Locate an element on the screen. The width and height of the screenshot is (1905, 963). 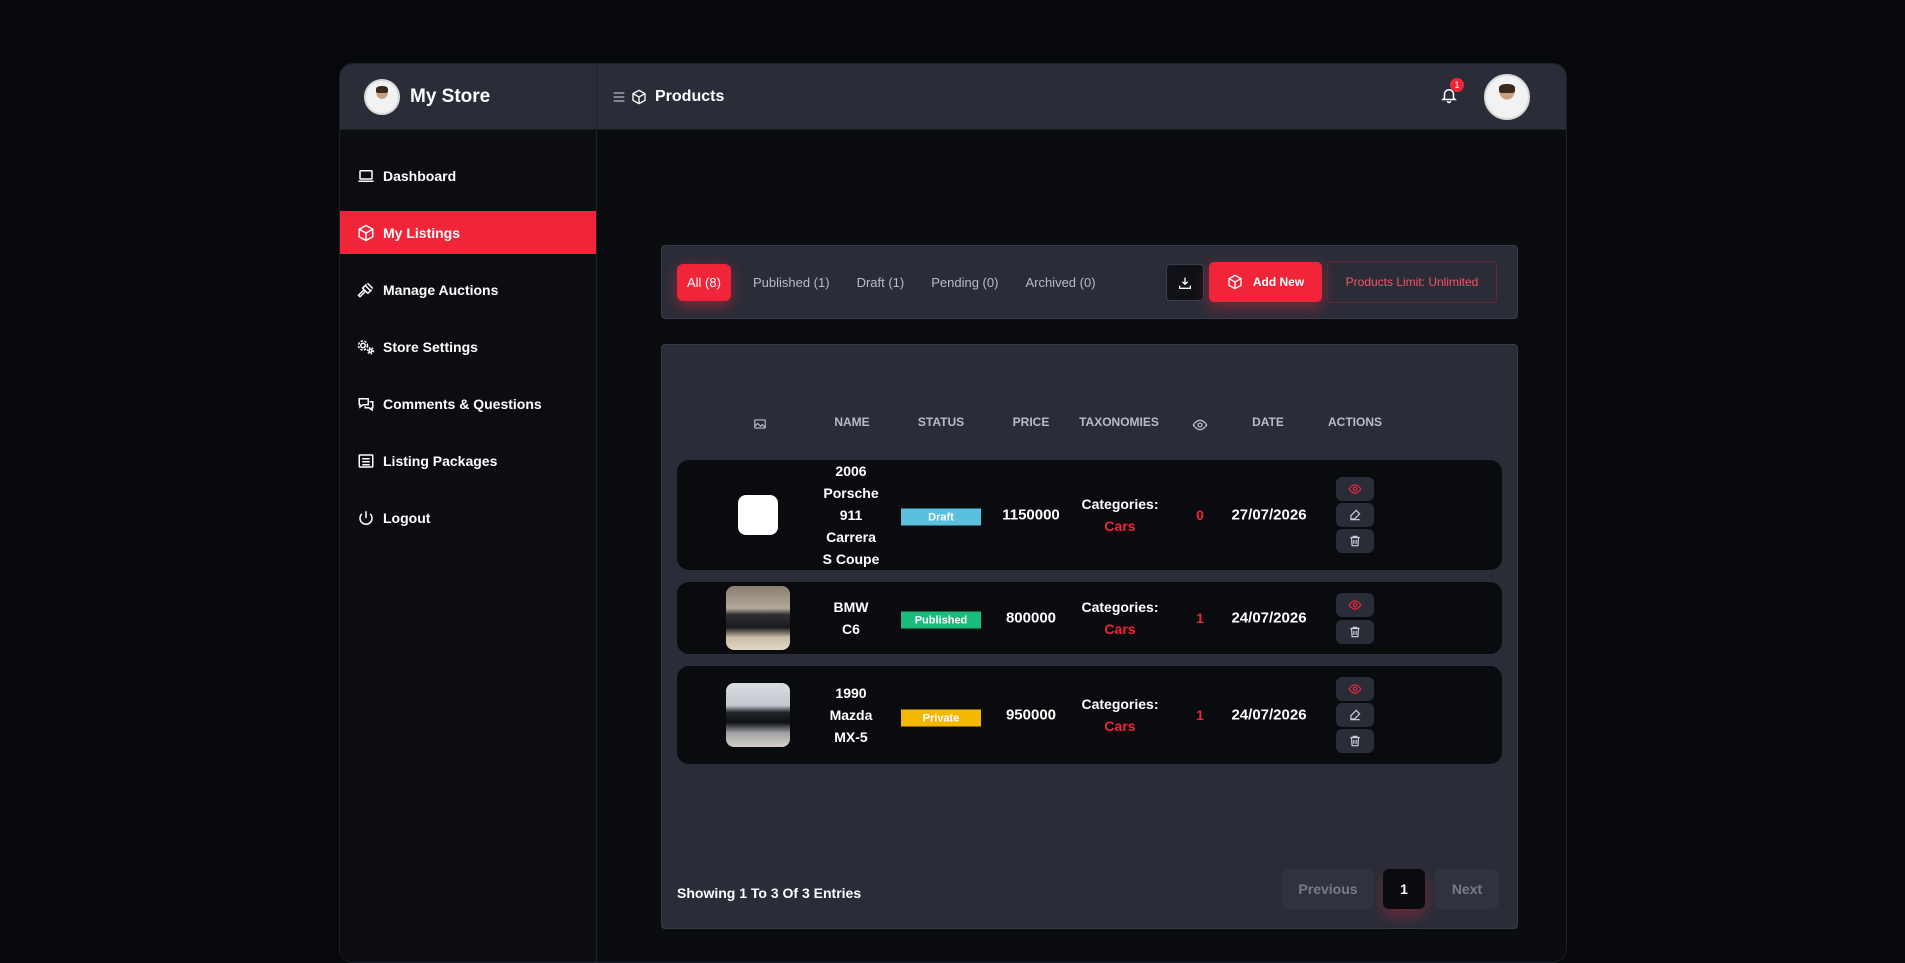
list-icon is located at coordinates (366, 460).